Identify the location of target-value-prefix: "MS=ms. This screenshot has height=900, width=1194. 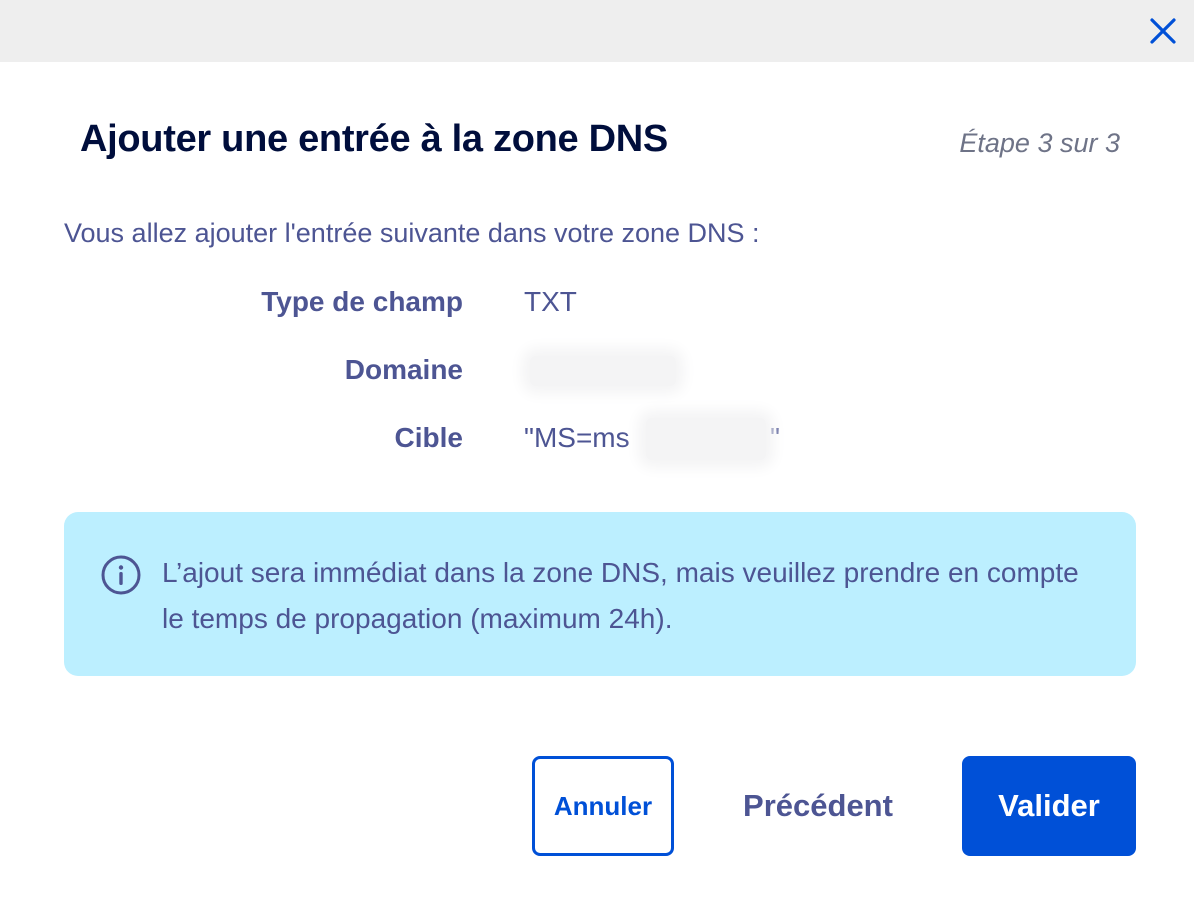
(577, 437).